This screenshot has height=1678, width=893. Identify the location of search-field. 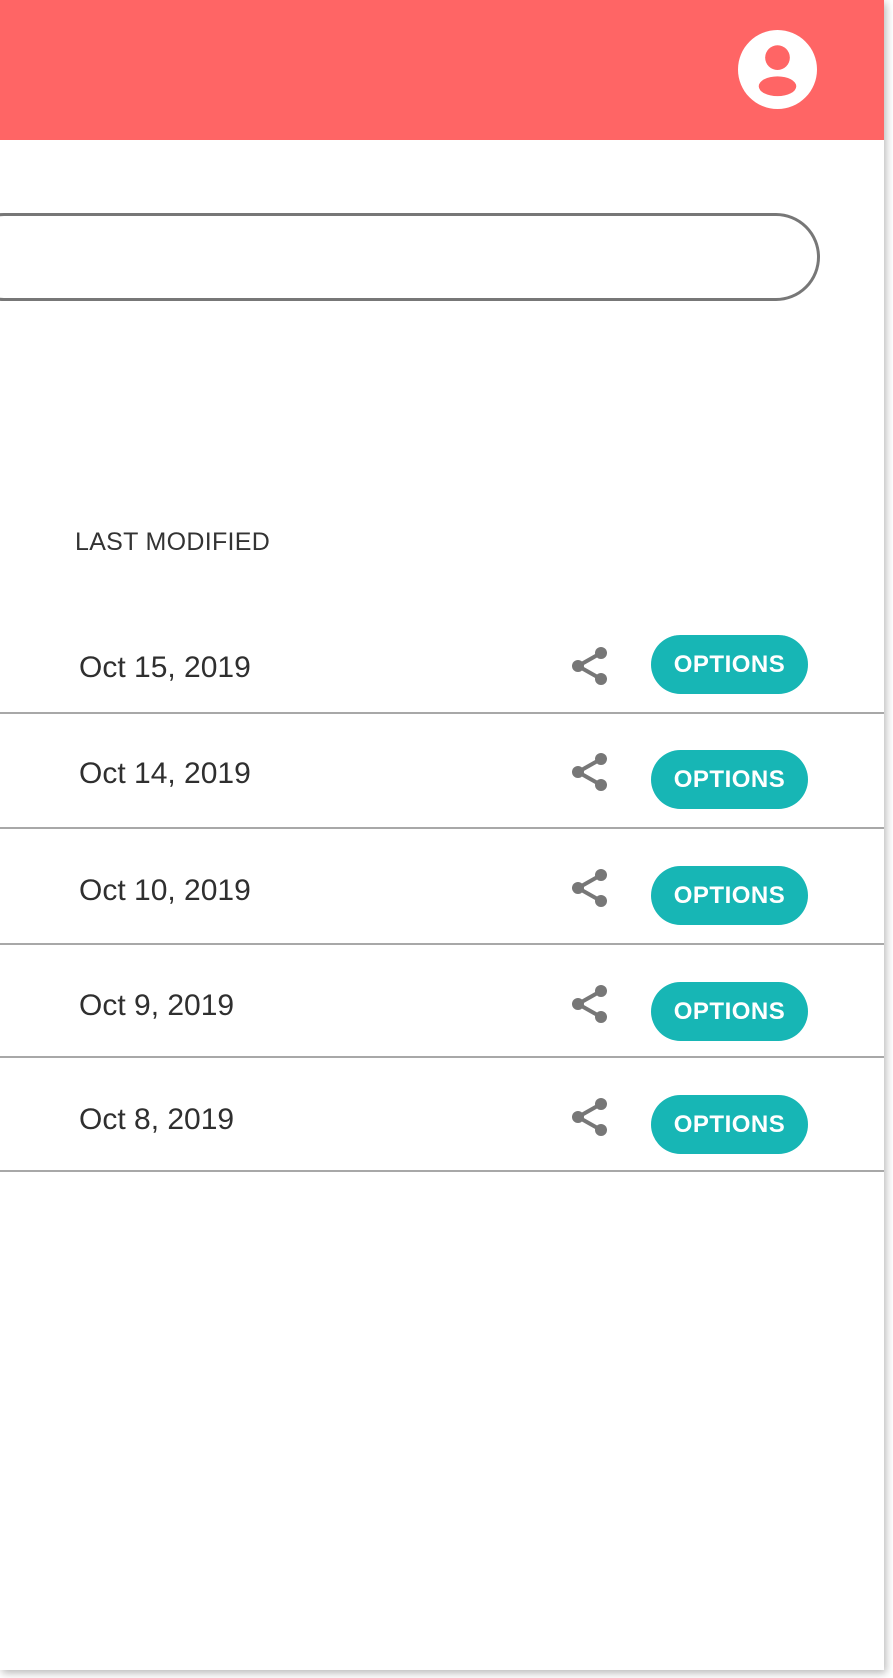
(410, 257).